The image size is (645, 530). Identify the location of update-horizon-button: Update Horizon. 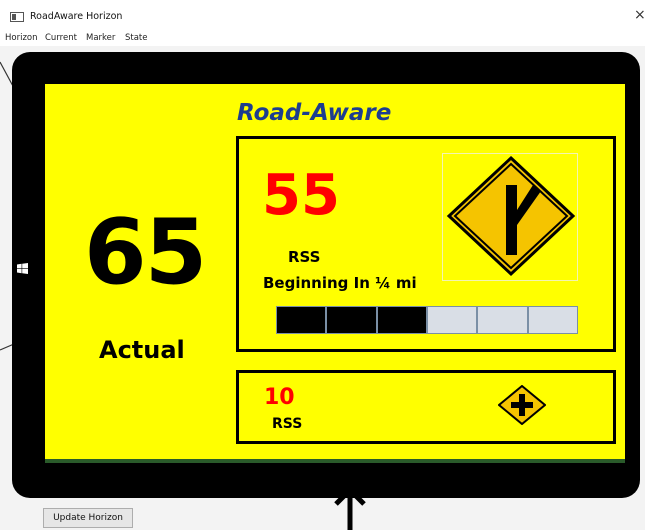
(88, 518).